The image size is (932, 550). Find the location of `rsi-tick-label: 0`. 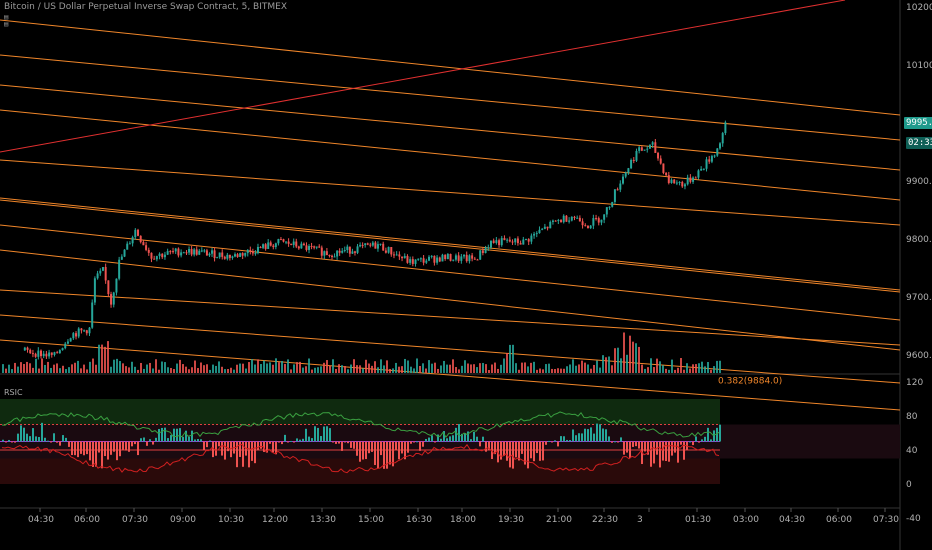

rsi-tick-label: 0 is located at coordinates (909, 485).